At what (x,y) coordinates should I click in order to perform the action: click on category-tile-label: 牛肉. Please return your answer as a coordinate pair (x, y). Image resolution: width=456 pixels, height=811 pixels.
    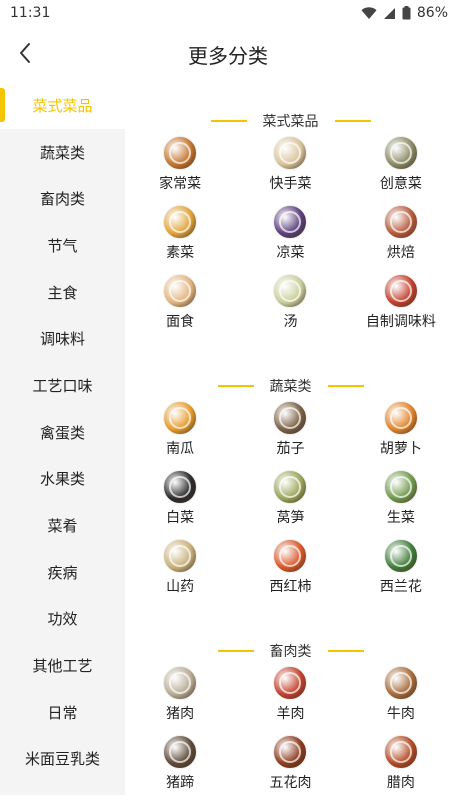
    Looking at the image, I should click on (400, 714).